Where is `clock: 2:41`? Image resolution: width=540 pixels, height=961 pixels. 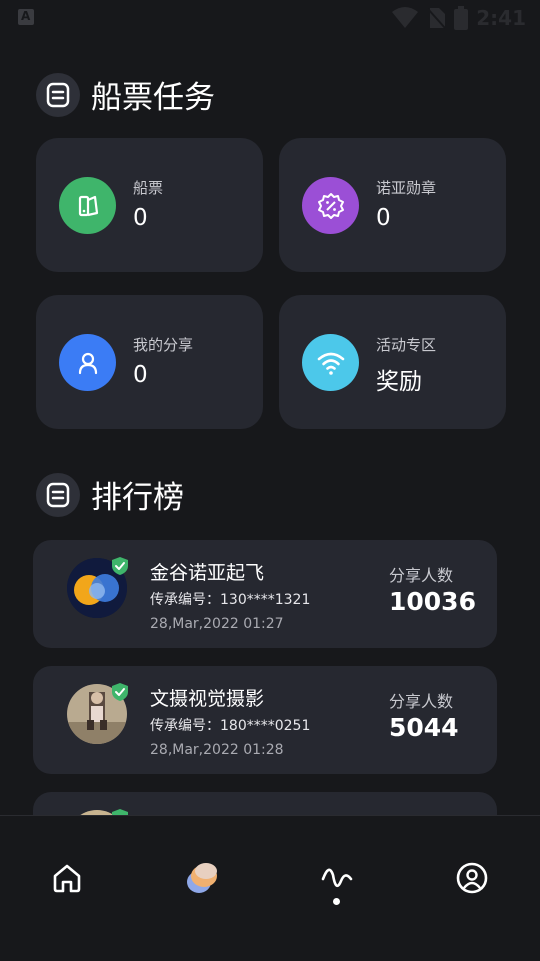
clock: 2:41 is located at coordinates (501, 18).